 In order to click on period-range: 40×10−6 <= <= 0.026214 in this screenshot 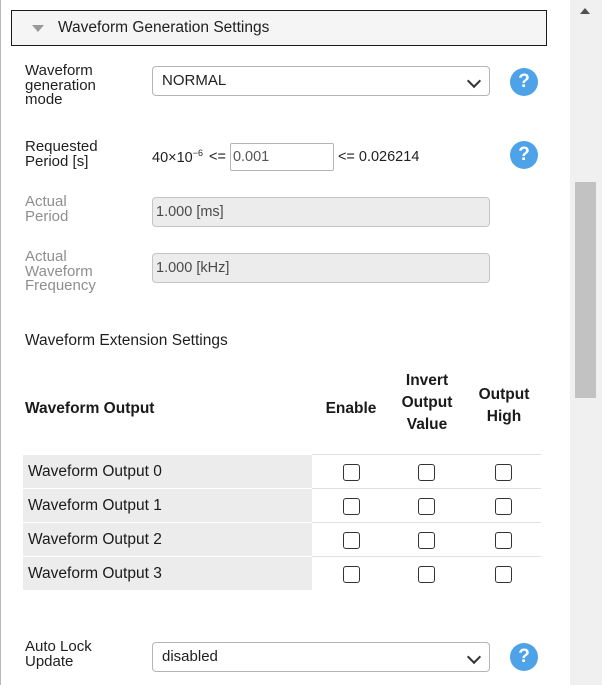, I will do `click(285, 157)`.